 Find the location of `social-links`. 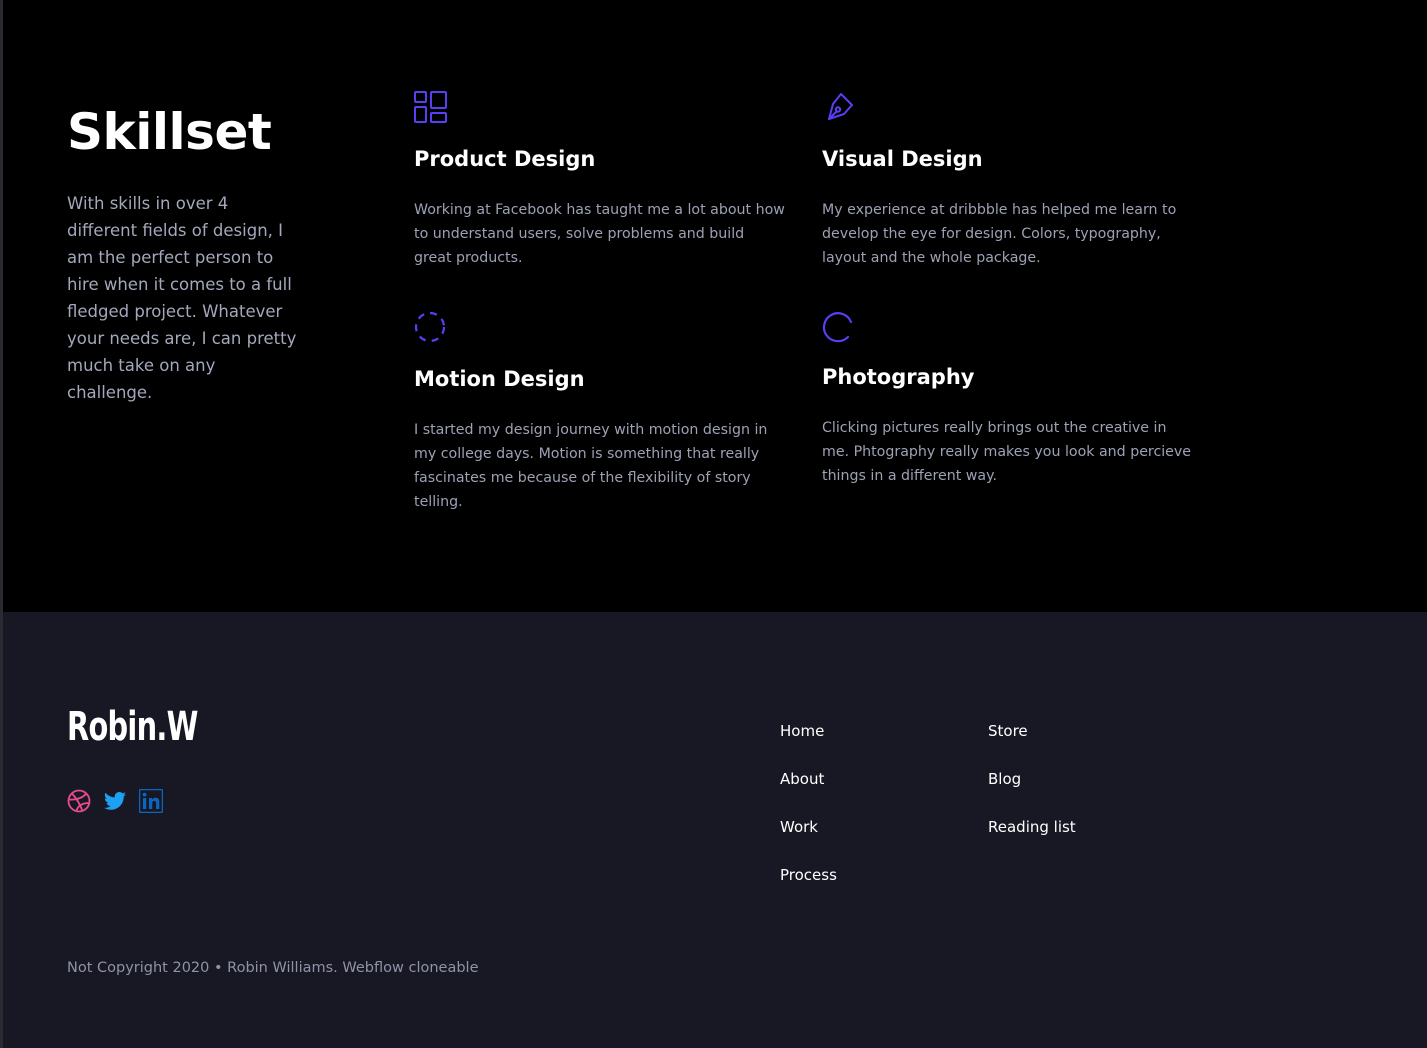

social-links is located at coordinates (115, 801).